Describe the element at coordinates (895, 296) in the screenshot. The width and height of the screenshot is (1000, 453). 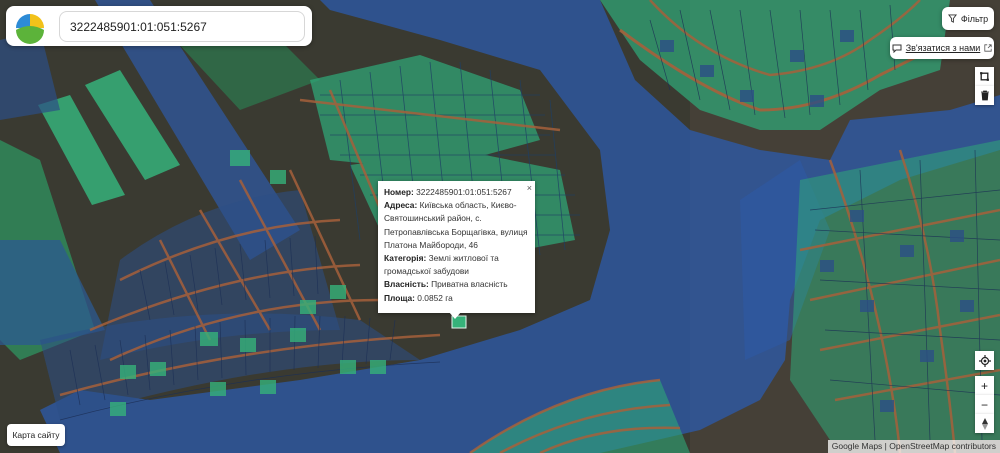
I see `parcels-right` at that location.